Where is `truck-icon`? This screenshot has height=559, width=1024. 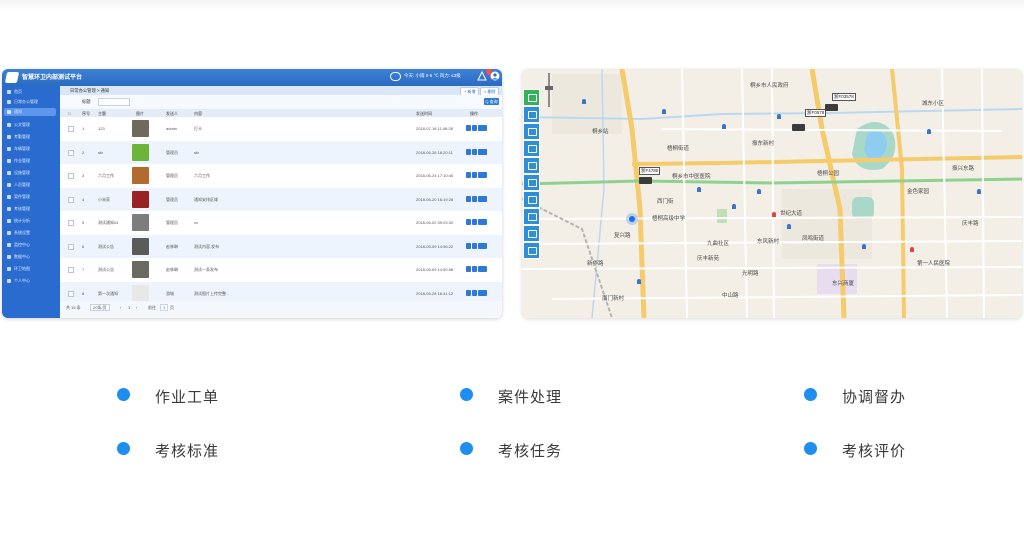 truck-icon is located at coordinates (531, 97).